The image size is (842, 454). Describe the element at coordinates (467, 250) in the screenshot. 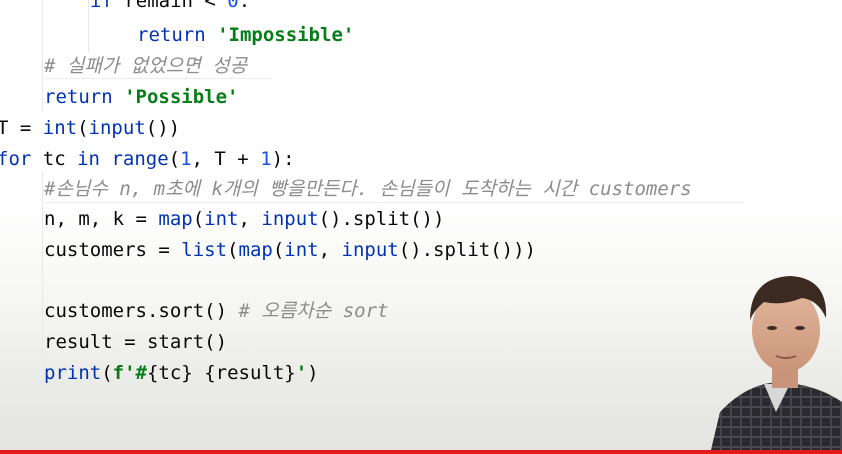

I see `code-token: ().split()))` at that location.